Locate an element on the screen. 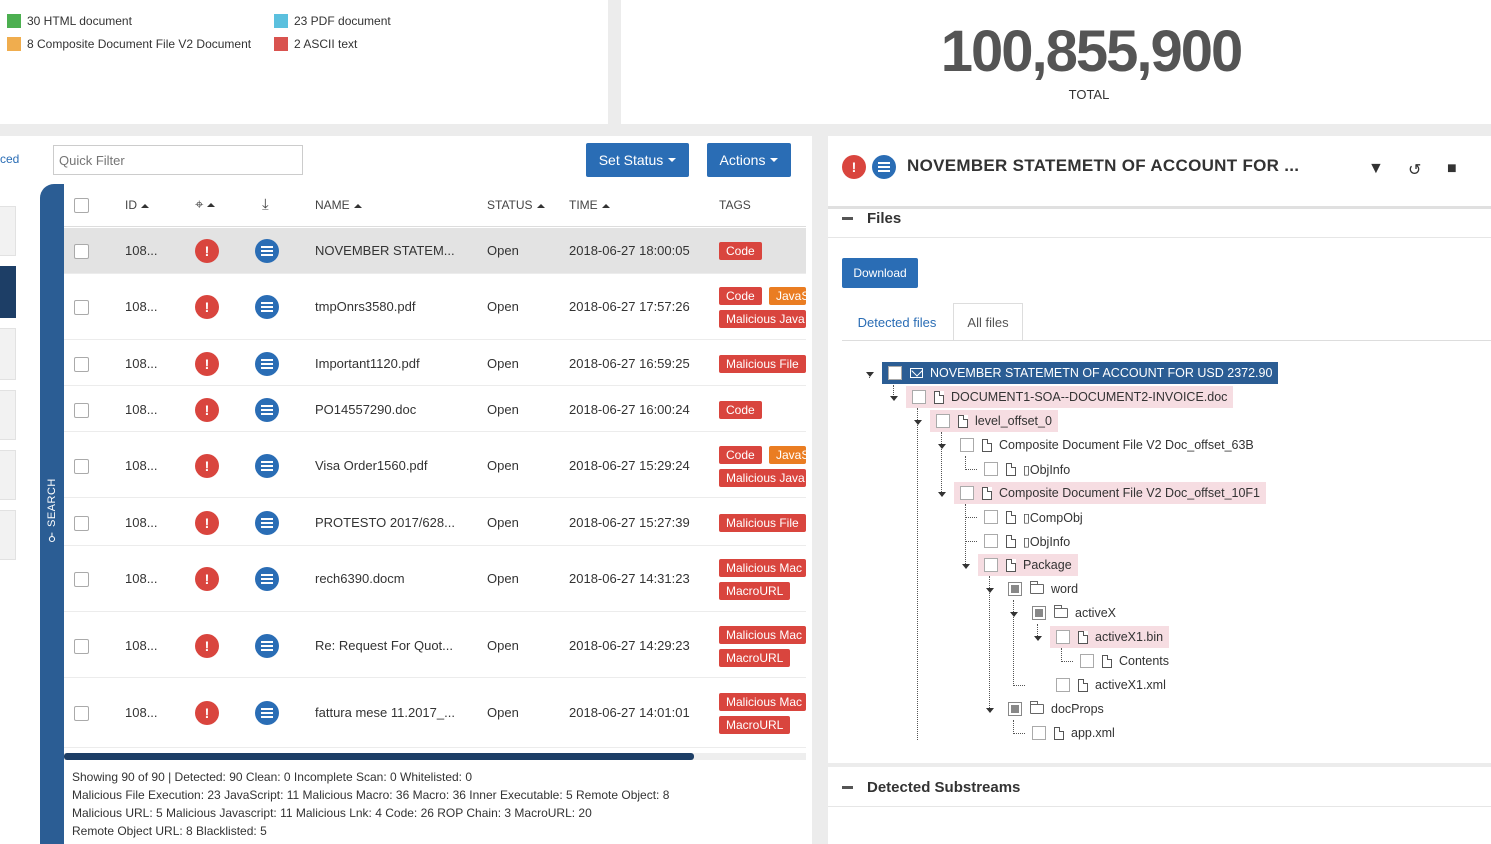  column-header-download: ⤓ is located at coordinates (265, 204).